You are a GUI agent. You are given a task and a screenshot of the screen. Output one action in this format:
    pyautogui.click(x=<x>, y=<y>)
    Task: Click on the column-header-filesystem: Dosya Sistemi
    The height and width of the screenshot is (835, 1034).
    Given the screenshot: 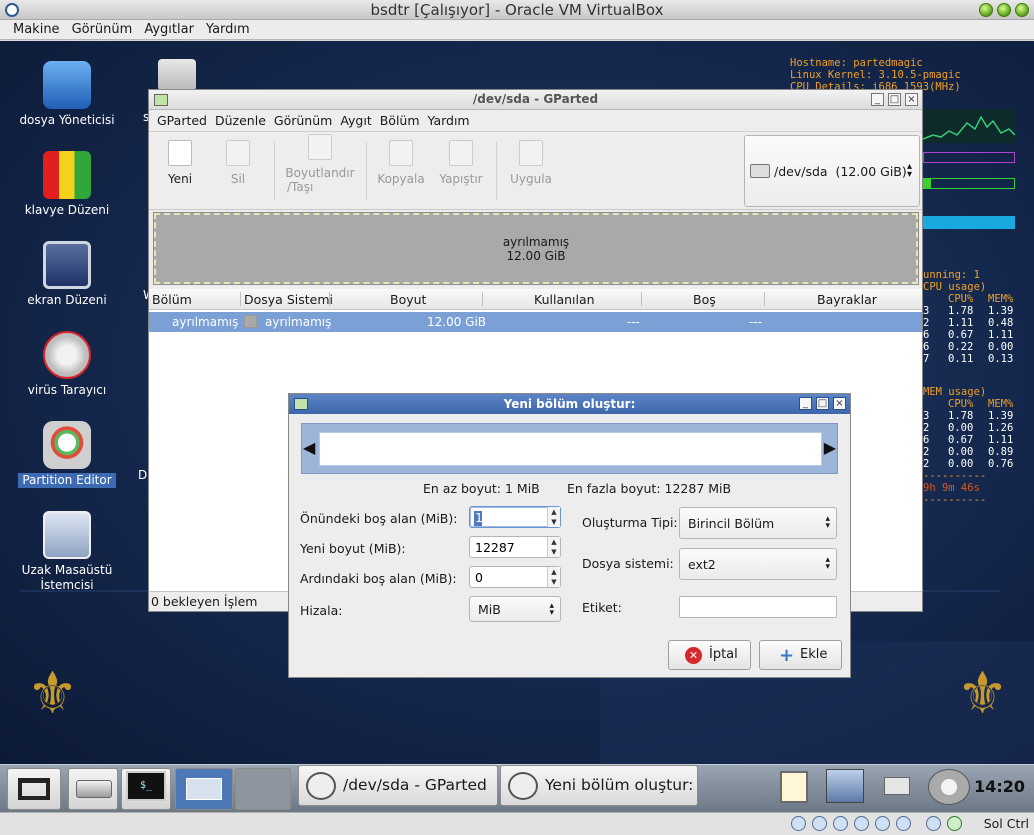 What is the action you would take?
    pyautogui.click(x=288, y=299)
    